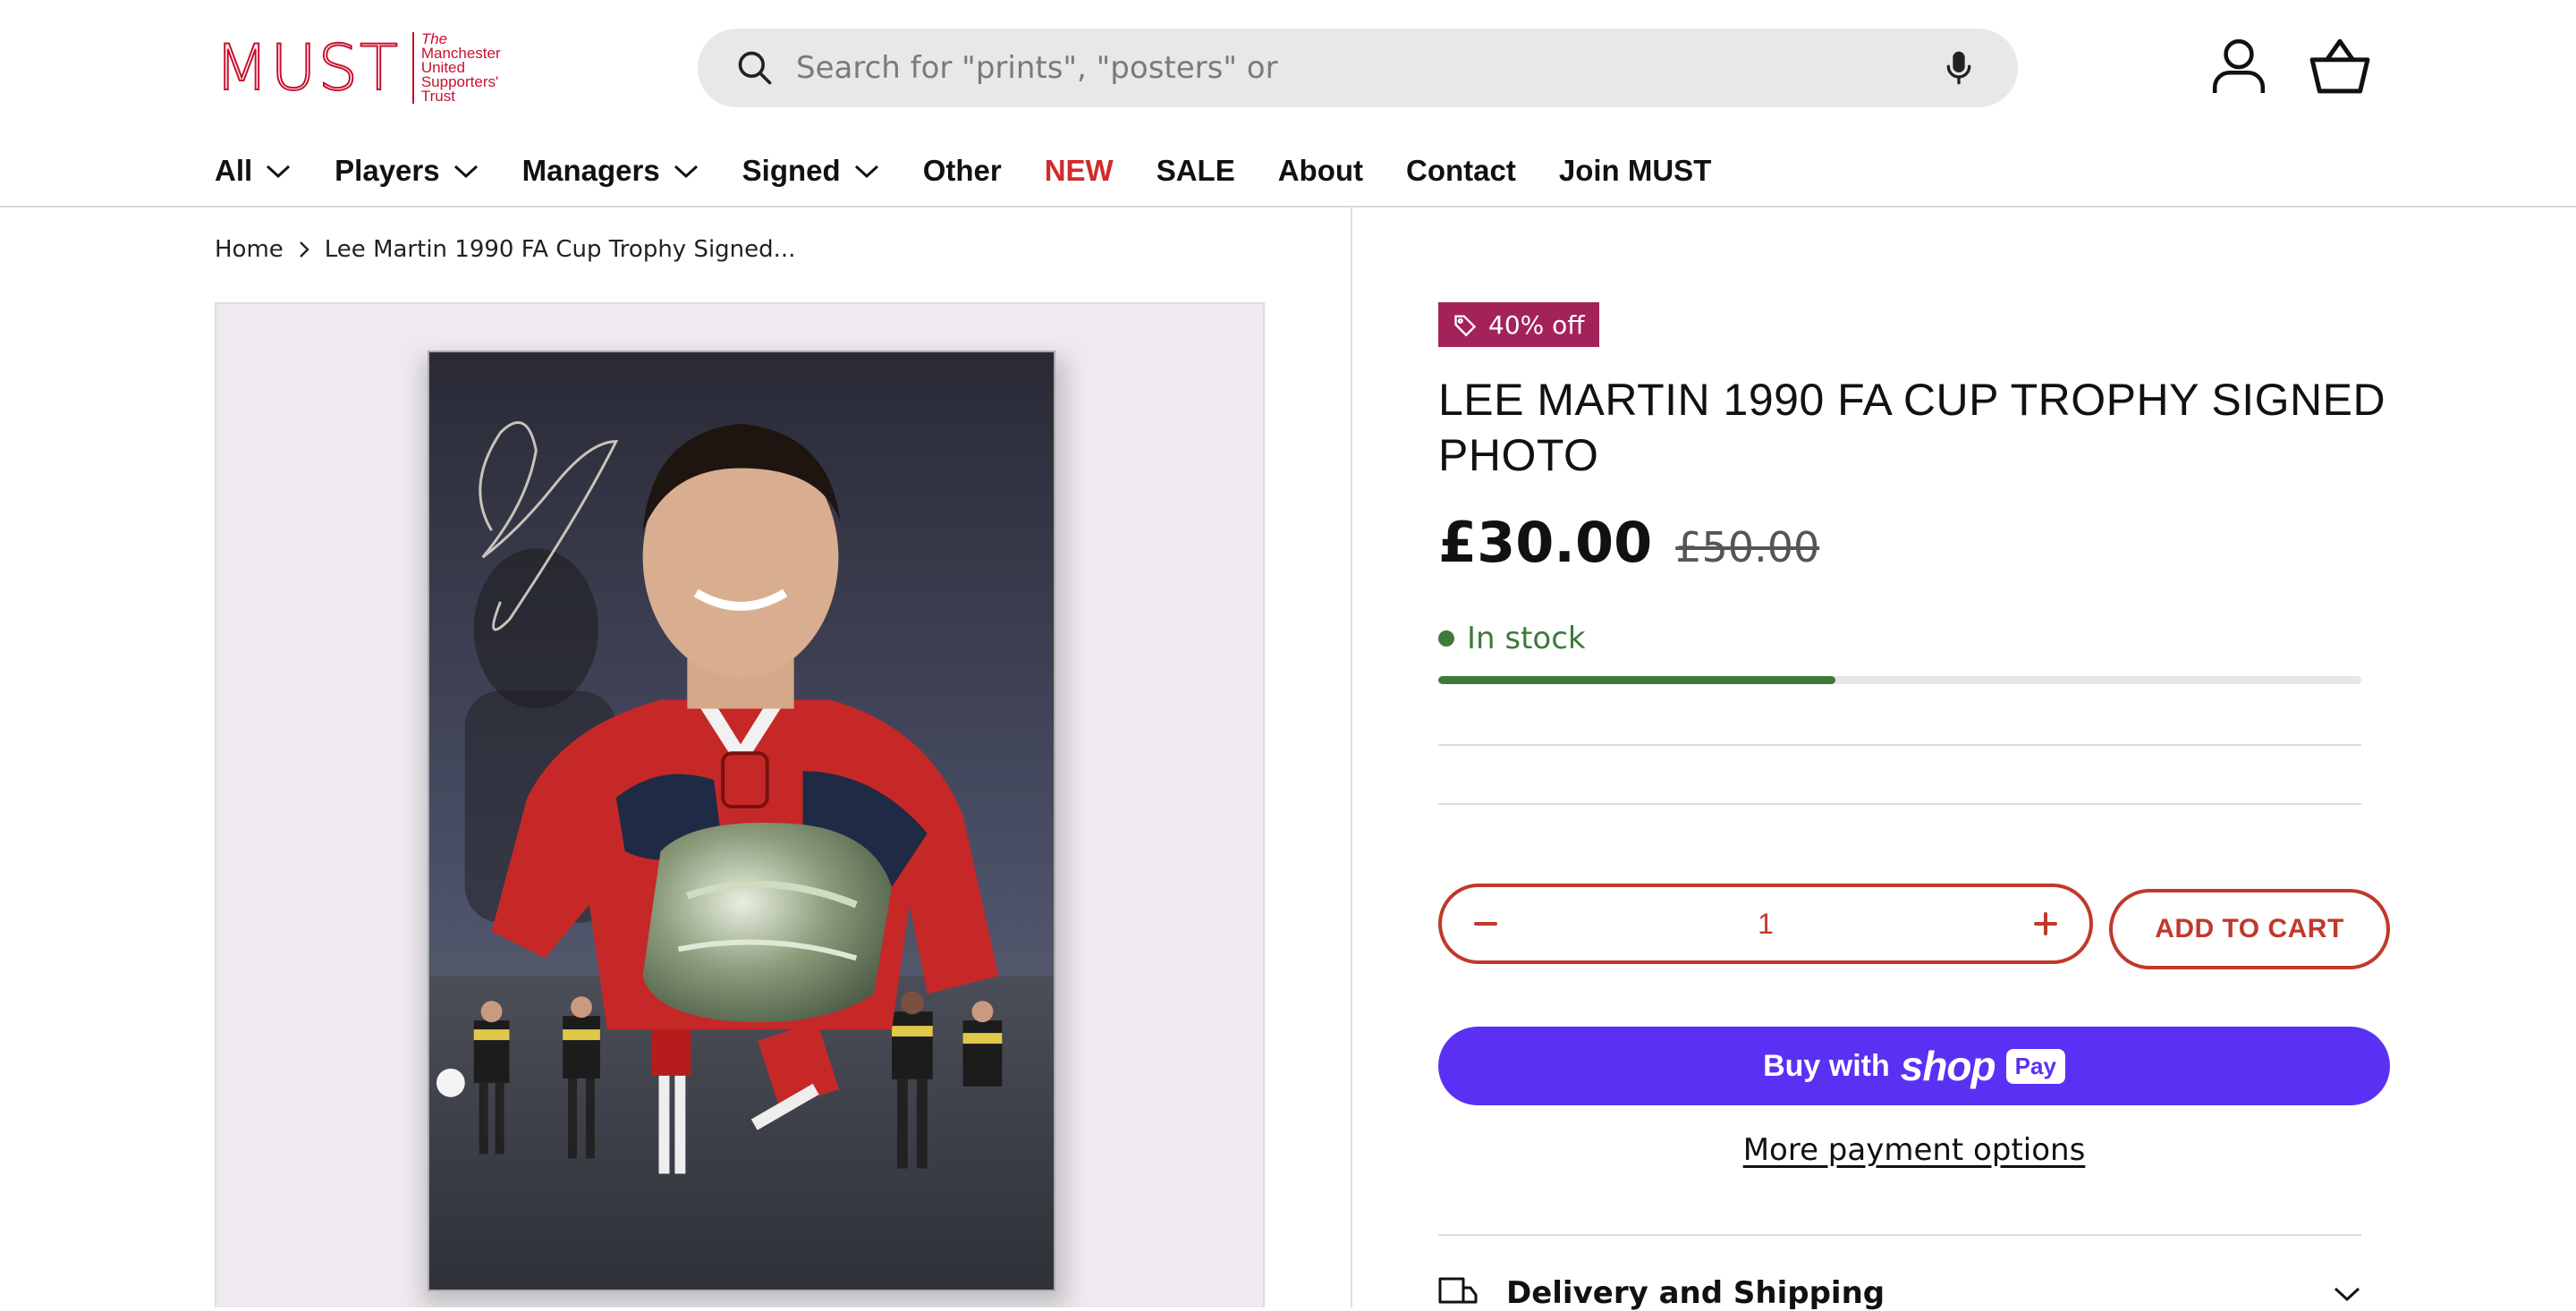 This screenshot has height=1311, width=2576. What do you see at coordinates (1446, 638) in the screenshot?
I see `stock-indicator-dot` at bounding box center [1446, 638].